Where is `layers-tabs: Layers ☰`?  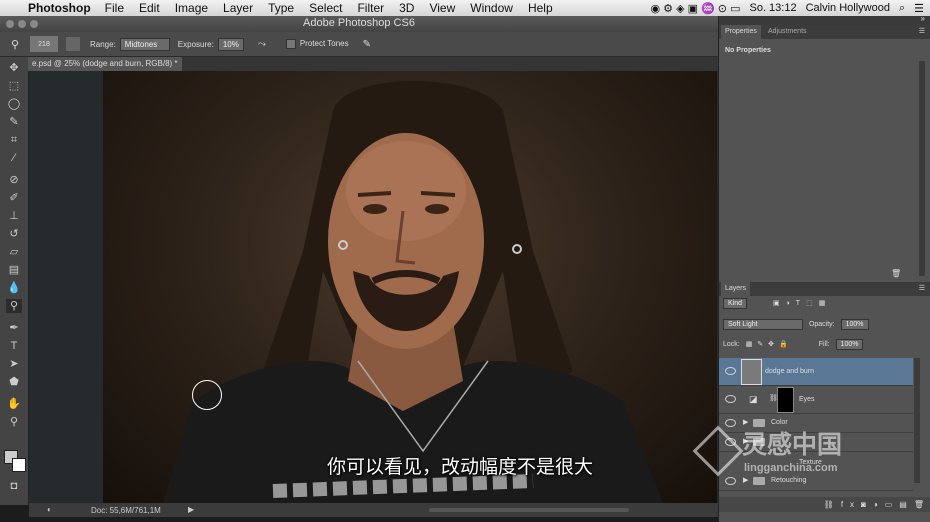 layers-tabs: Layers ☰ is located at coordinates (824, 289).